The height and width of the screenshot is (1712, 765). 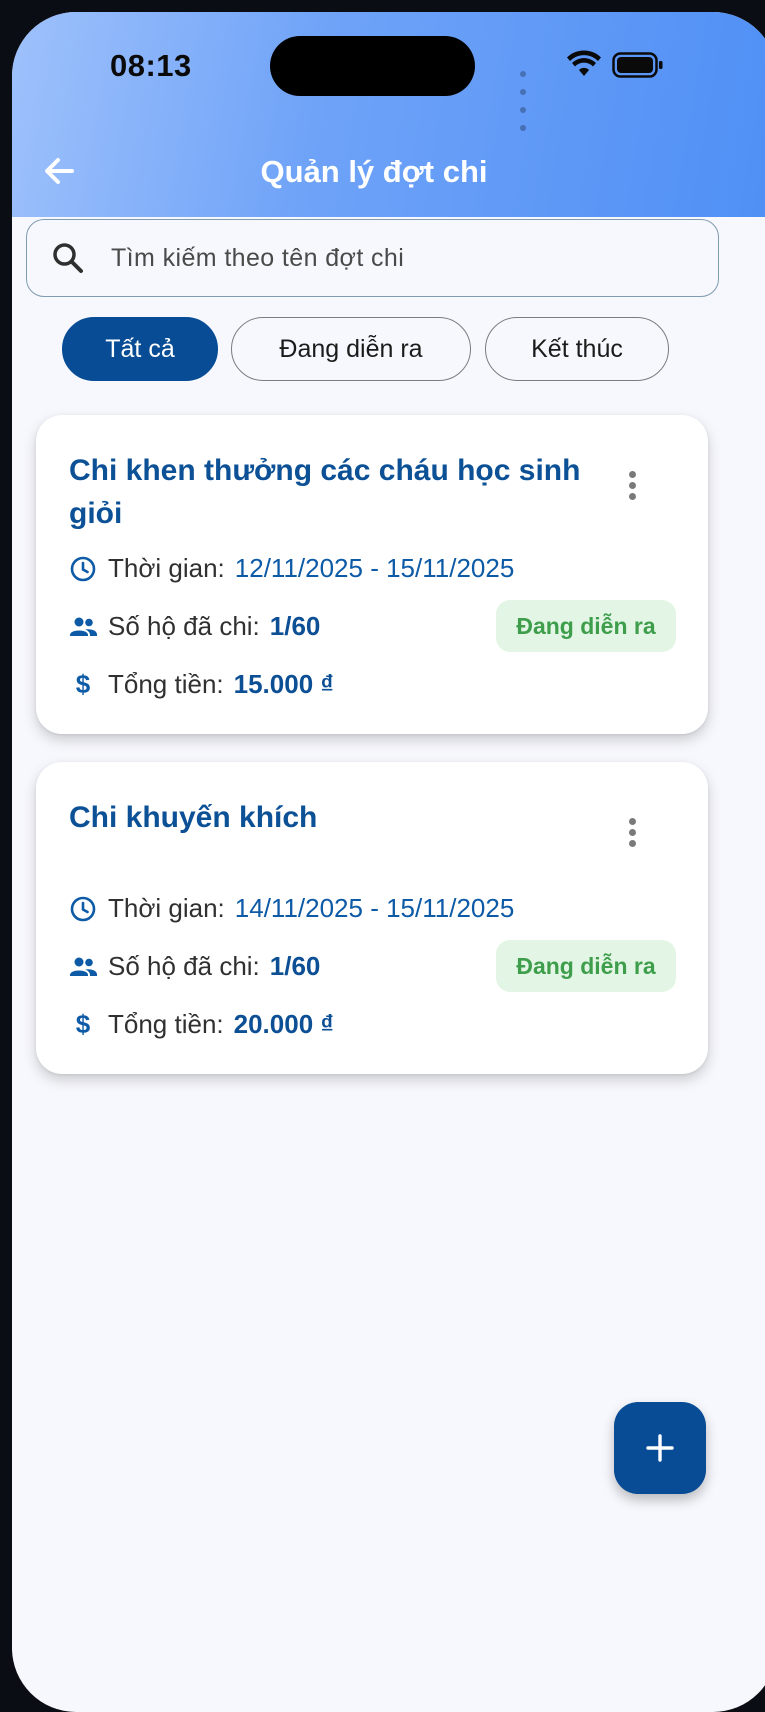 I want to click on cellular-signal-icon, so click(x=524, y=100).